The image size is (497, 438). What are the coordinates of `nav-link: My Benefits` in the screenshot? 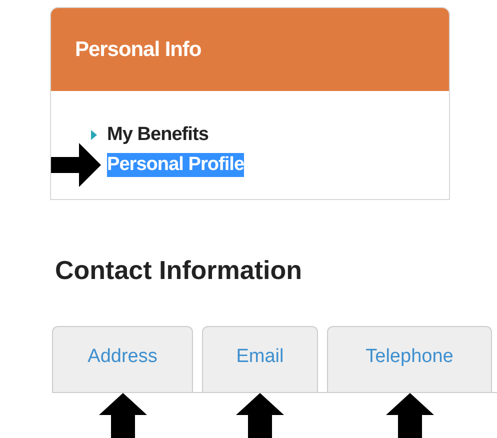 It's located at (157, 135).